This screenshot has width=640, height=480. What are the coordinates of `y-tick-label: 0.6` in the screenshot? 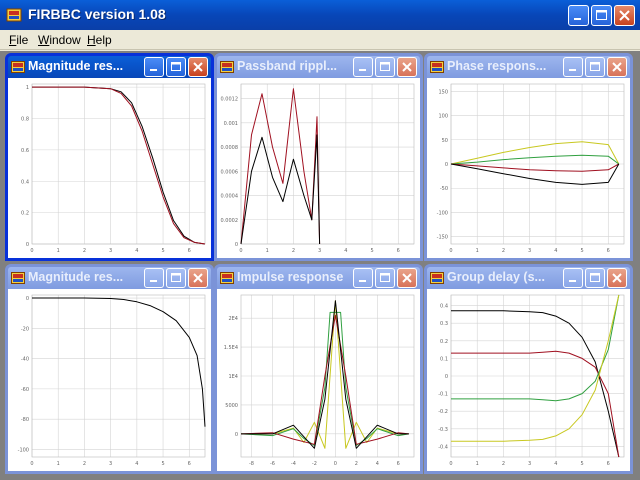 It's located at (25, 151).